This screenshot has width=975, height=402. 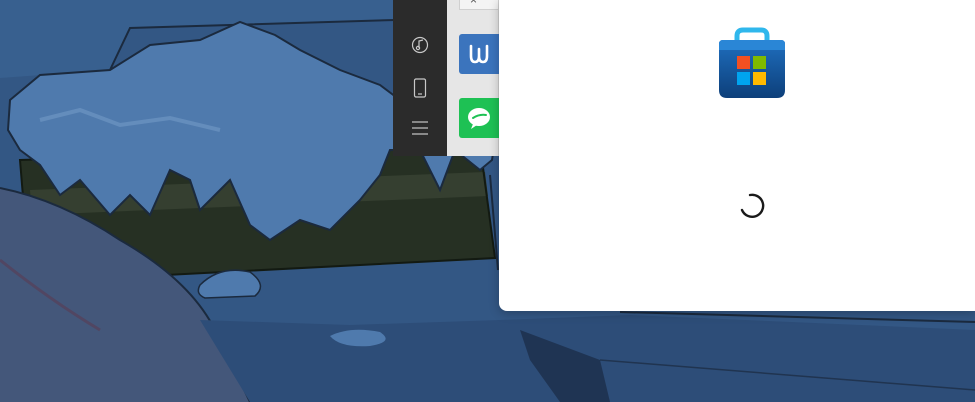 I want to click on menu-icon, so click(x=420, y=128).